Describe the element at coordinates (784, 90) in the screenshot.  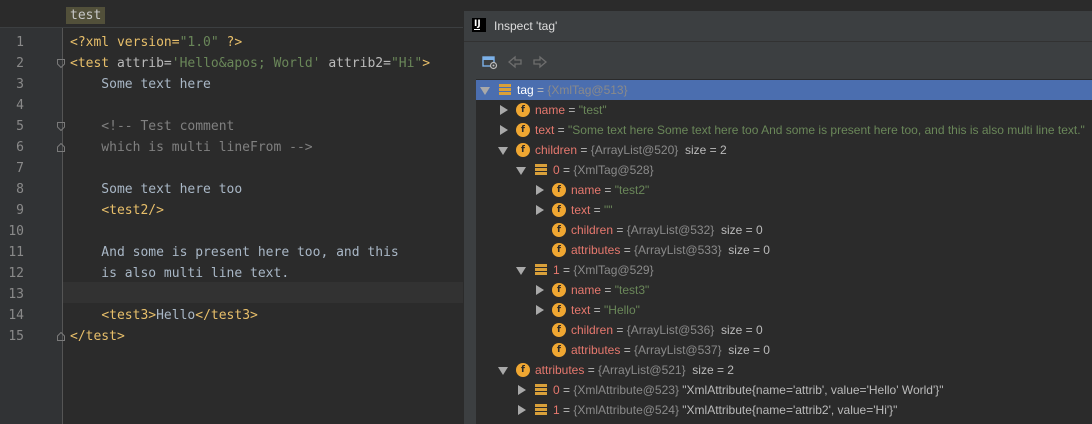
I see `tree-node: tag = {XmlTag@513}` at that location.